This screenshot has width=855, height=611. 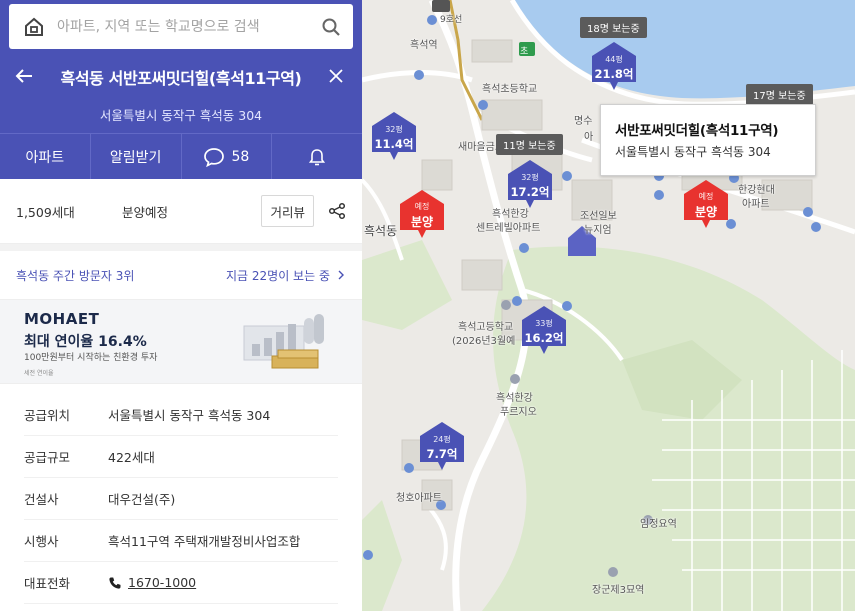 What do you see at coordinates (442, 439) in the screenshot?
I see `marker-area: 24평` at bounding box center [442, 439].